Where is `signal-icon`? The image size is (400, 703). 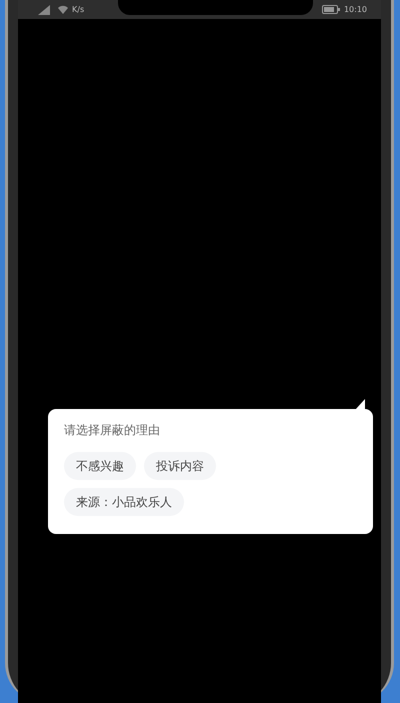
signal-icon is located at coordinates (44, 9).